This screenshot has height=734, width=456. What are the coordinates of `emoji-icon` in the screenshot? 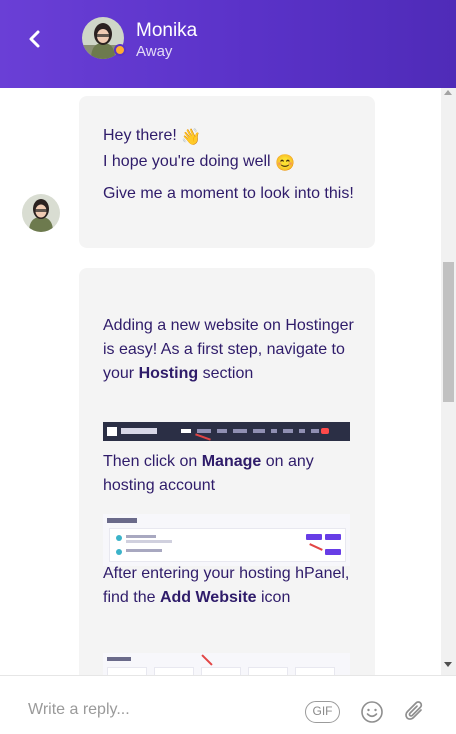 It's located at (372, 712).